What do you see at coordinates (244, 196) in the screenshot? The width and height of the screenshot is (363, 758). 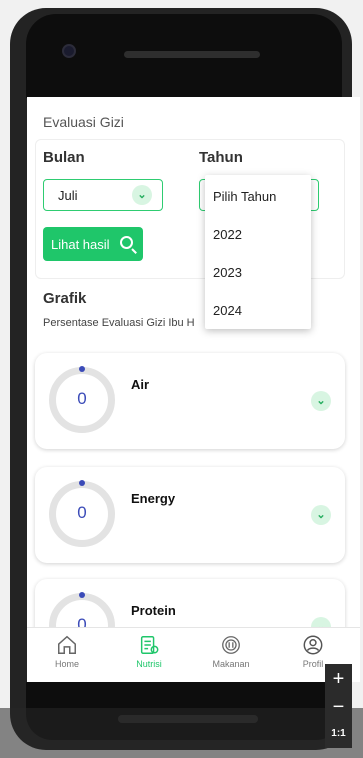 I see `year-option: Pilih Tahun` at bounding box center [244, 196].